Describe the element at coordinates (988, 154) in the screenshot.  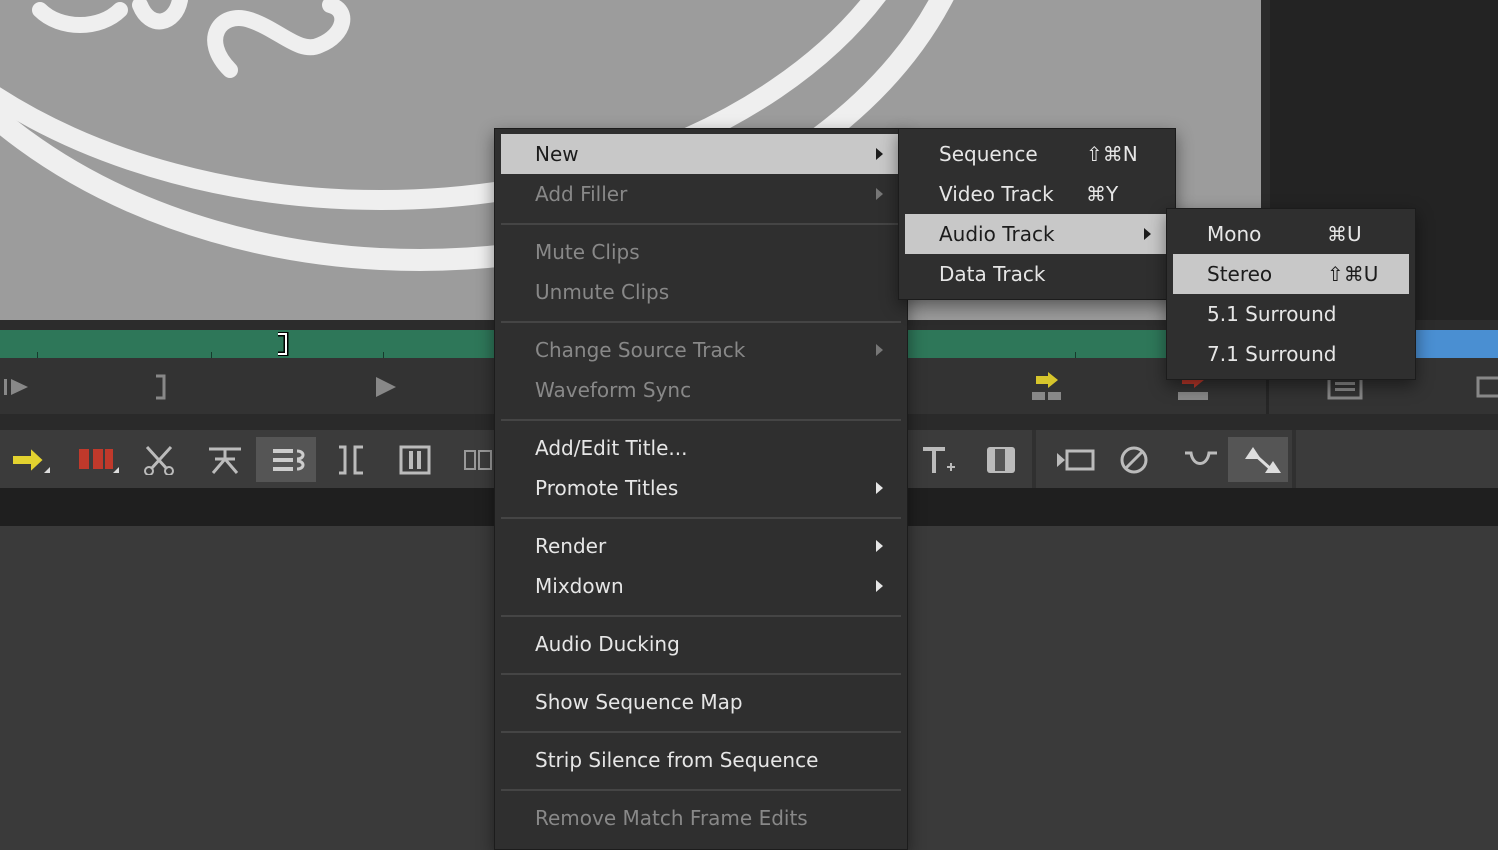
I see `menu-item-label: Sequence` at that location.